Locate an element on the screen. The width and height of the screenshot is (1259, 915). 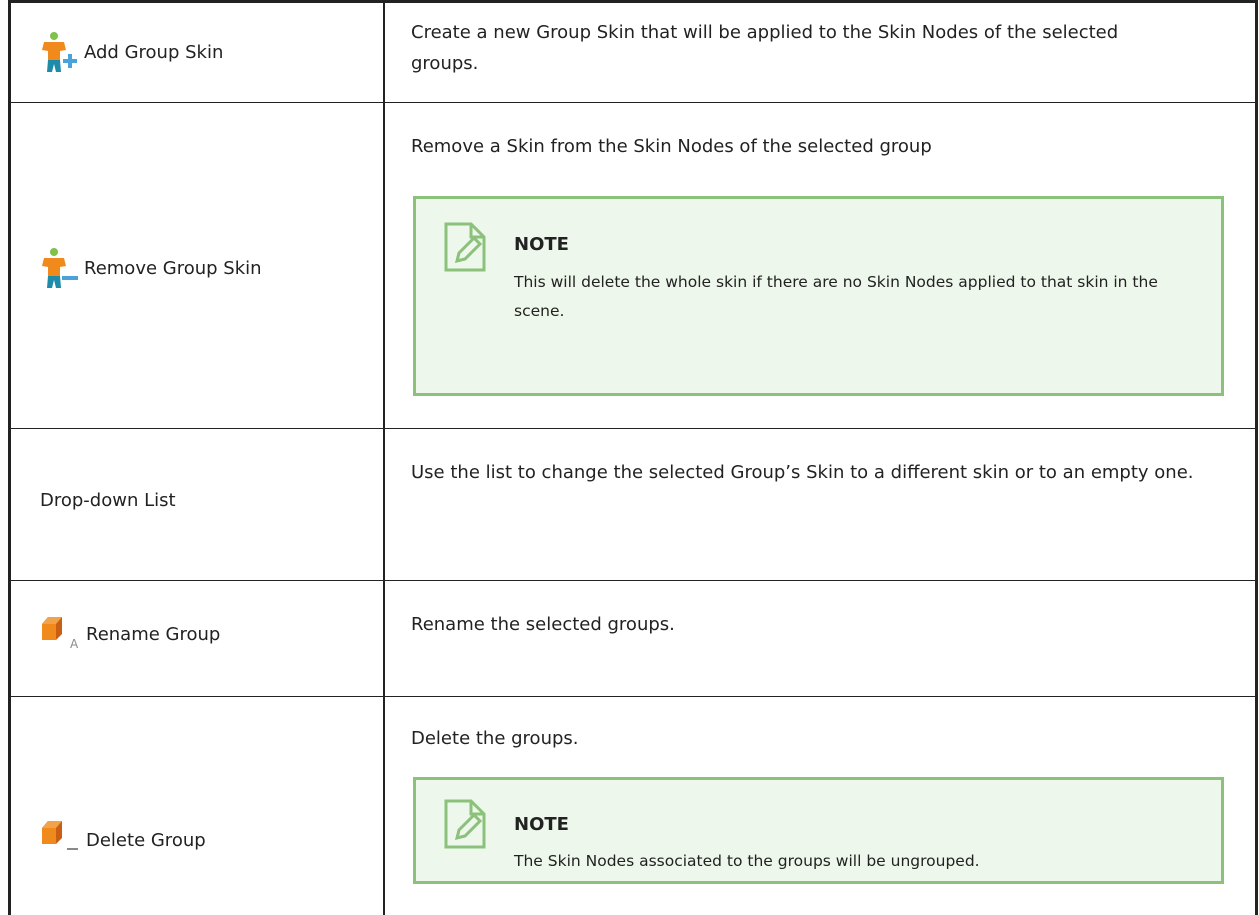
drop-down-list-label: Drop-down List is located at coordinates (108, 500).